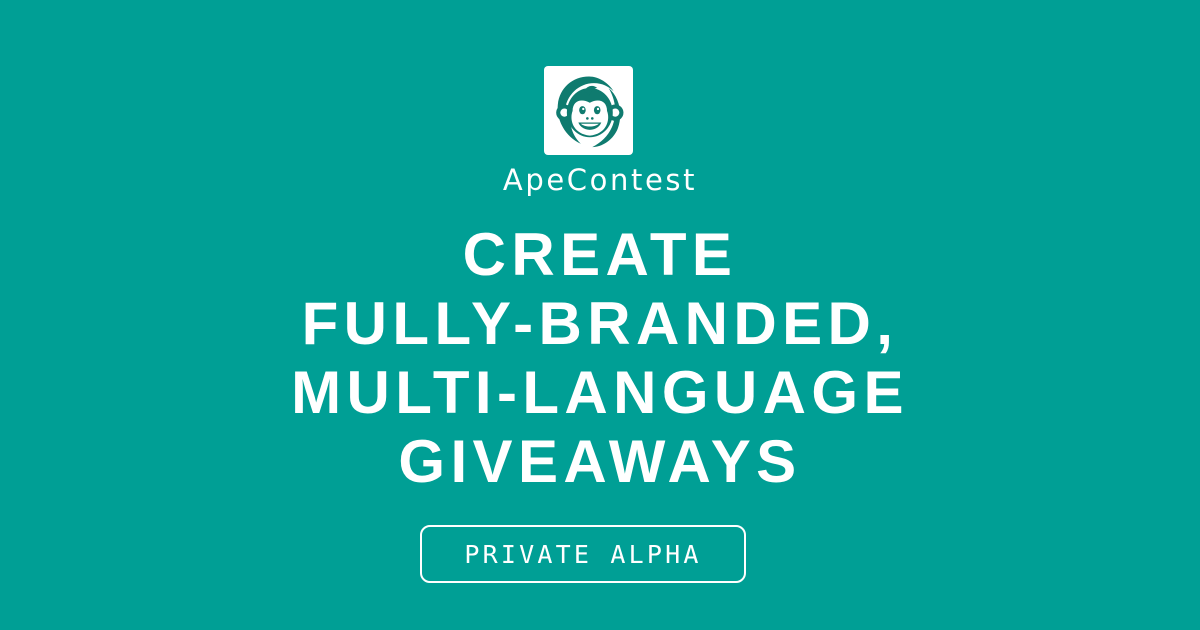 Image resolution: width=1200 pixels, height=630 pixels. What do you see at coordinates (600, 180) in the screenshot?
I see `brand-name: ApeContest` at bounding box center [600, 180].